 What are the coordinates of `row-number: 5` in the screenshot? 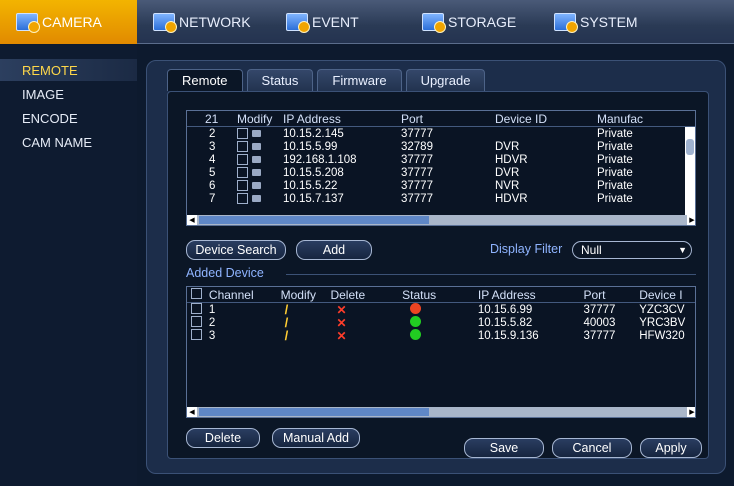 It's located at (212, 172).